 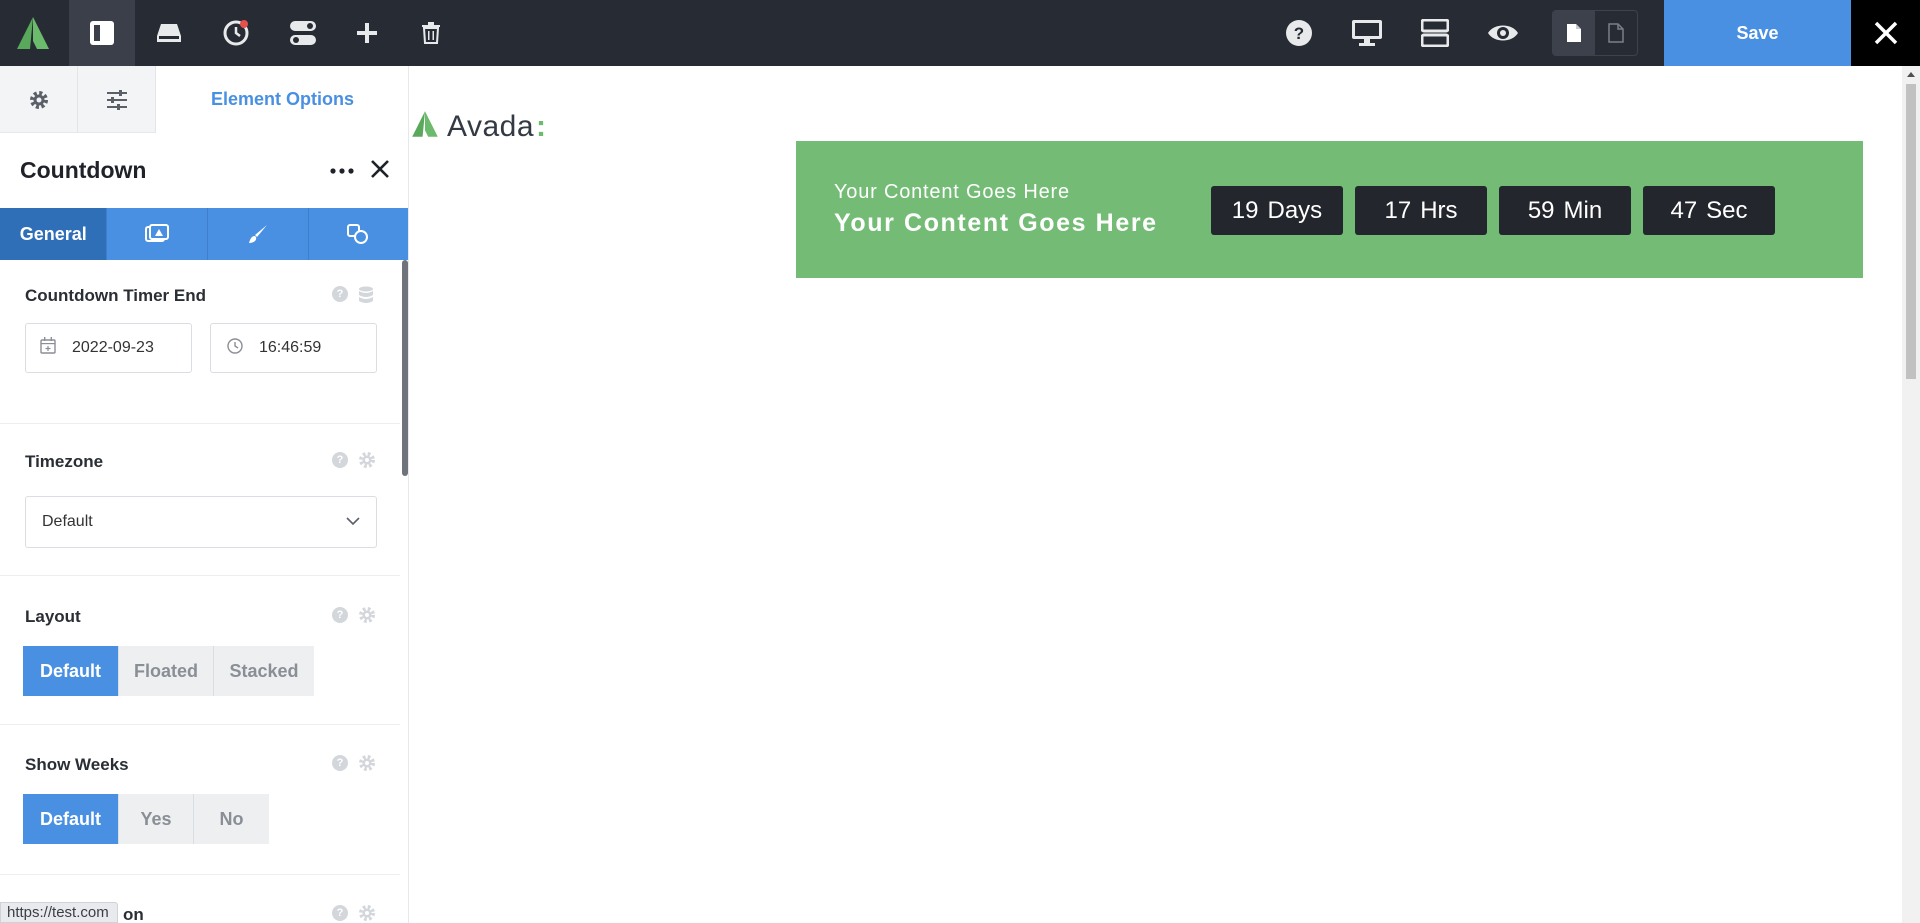 I want to click on desktop-icon, so click(x=1367, y=33).